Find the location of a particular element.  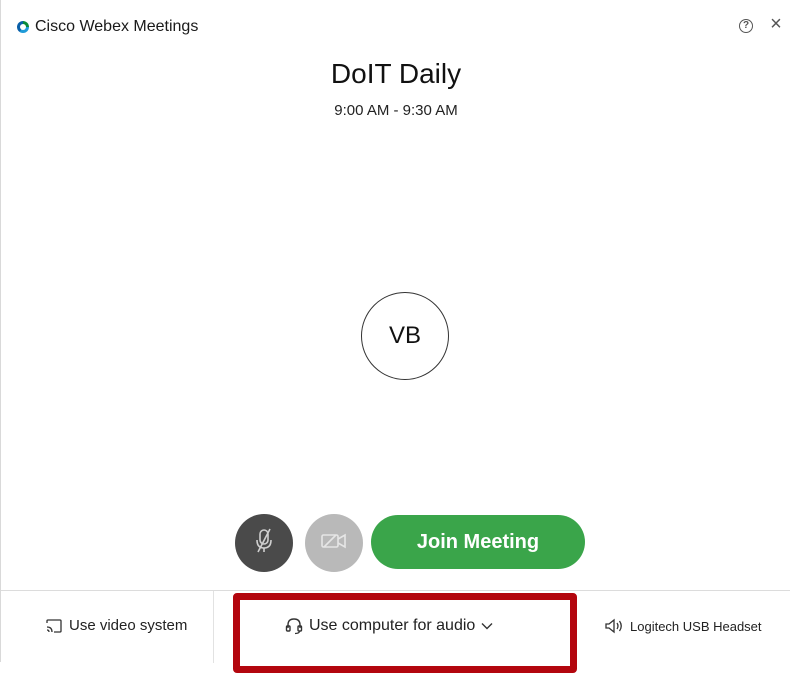

video-button is located at coordinates (334, 543).